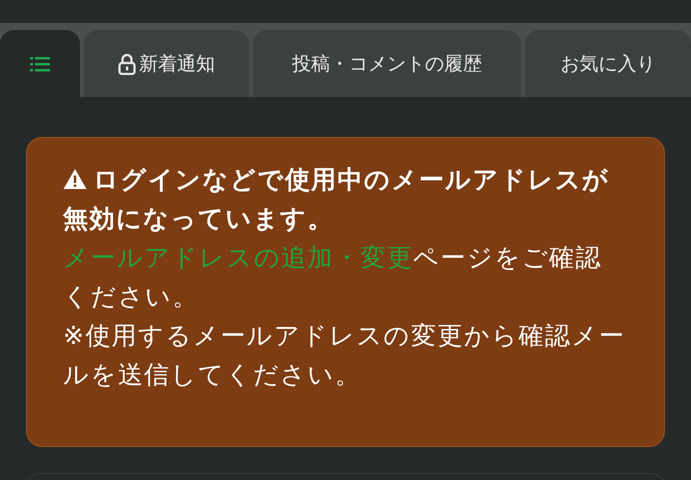 Image resolution: width=691 pixels, height=480 pixels. I want to click on alert-message: メールアドレスの追加・変更ページをご確認ください。, so click(333, 277).